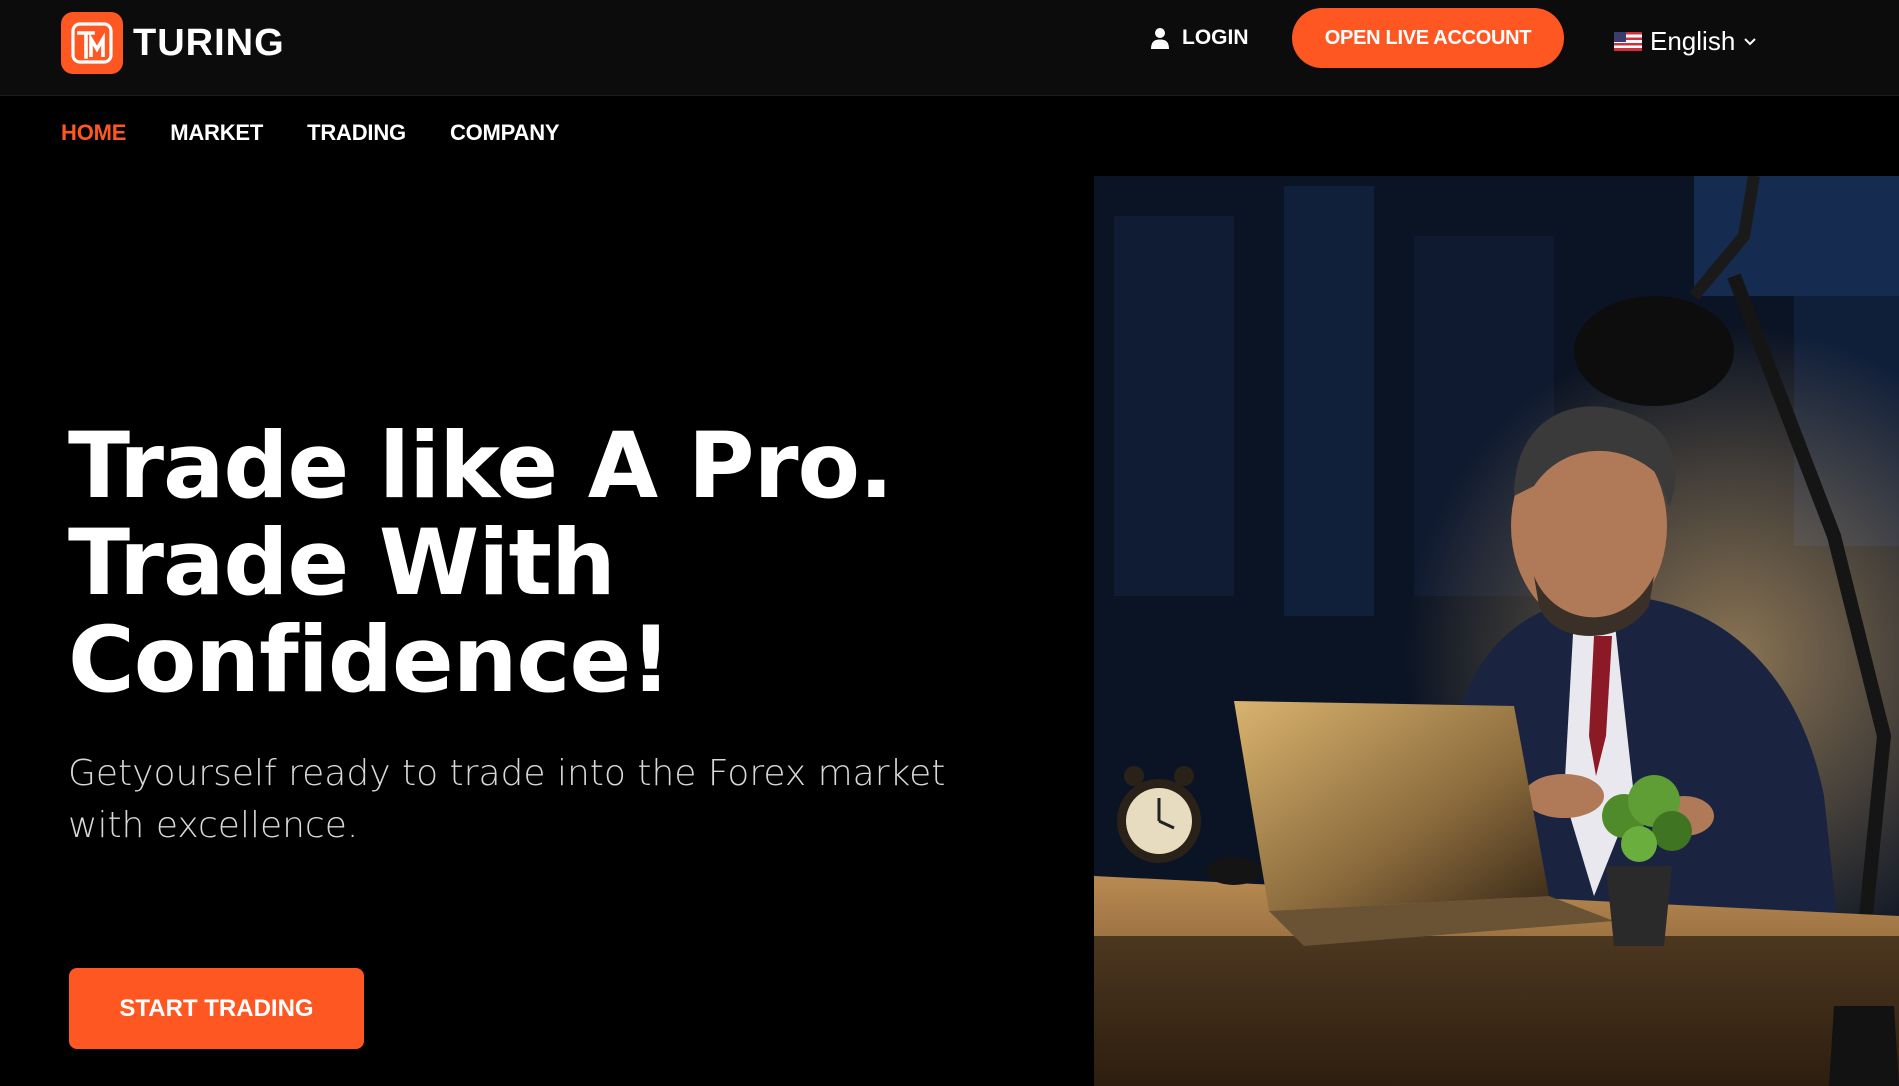 The height and width of the screenshot is (1086, 1899). Describe the element at coordinates (216, 1008) in the screenshot. I see `start-trading-button: START TRADING` at that location.